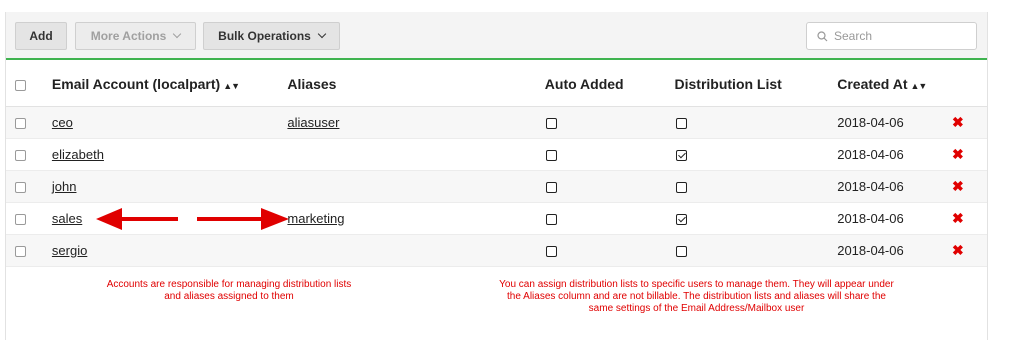 The image size is (1017, 340). What do you see at coordinates (20, 85) in the screenshot?
I see `select-all-checkbox` at bounding box center [20, 85].